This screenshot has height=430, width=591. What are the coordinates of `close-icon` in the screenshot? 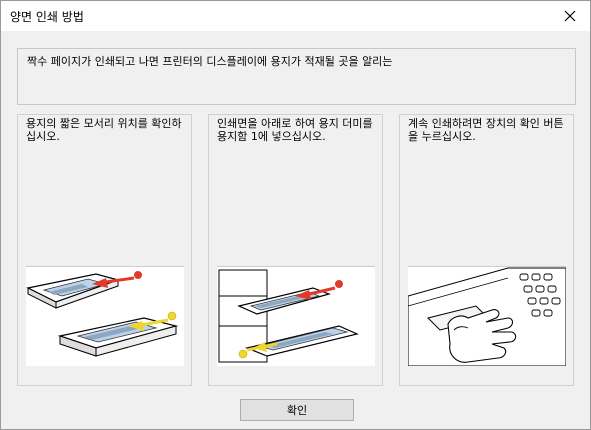 It's located at (570, 16).